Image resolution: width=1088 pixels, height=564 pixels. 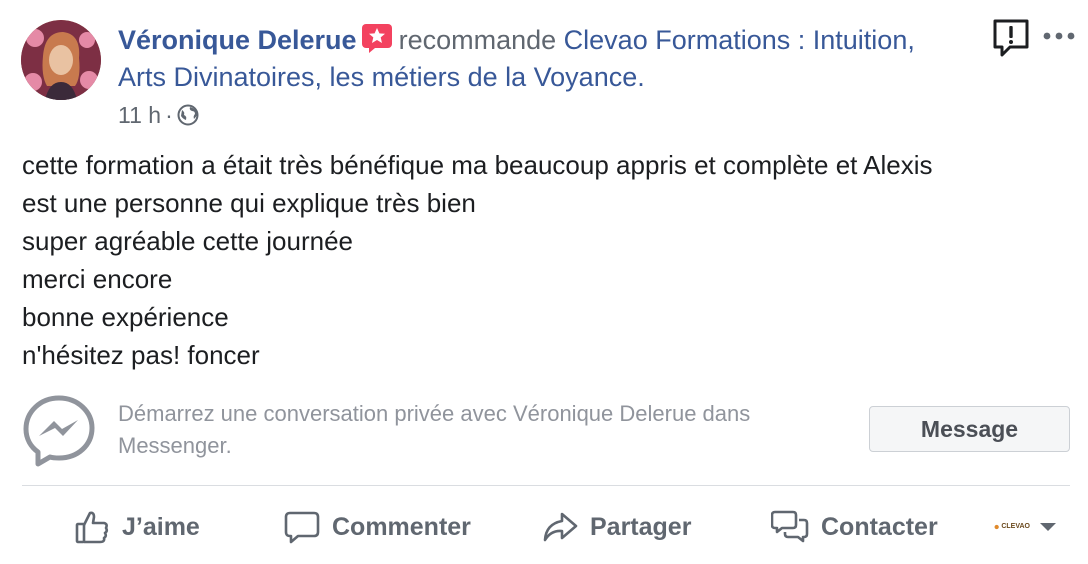 What do you see at coordinates (302, 527) in the screenshot?
I see `comment-icon` at bounding box center [302, 527].